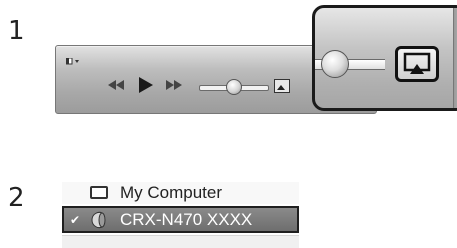  Describe the element at coordinates (455, 58) in the screenshot. I see `callout-edge` at that location.